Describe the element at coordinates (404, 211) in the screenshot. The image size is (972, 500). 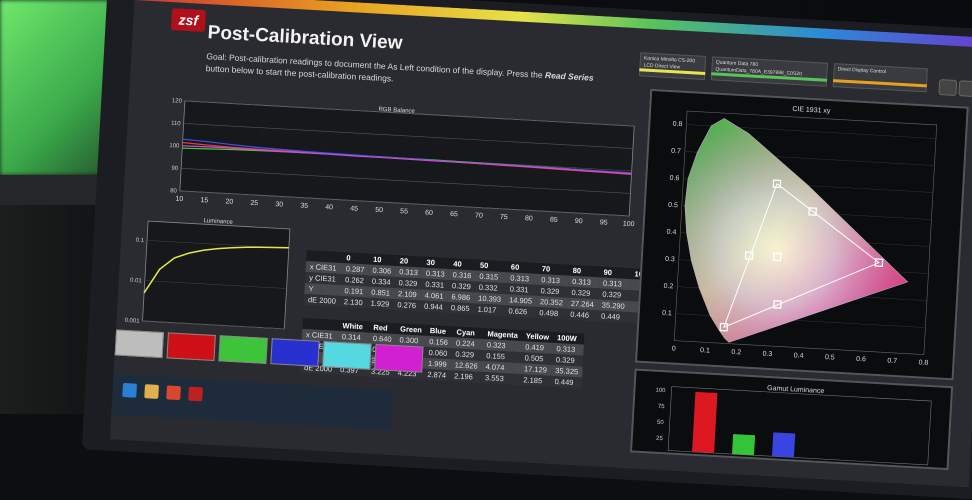
I see `rgb-x-tick: 55` at that location.